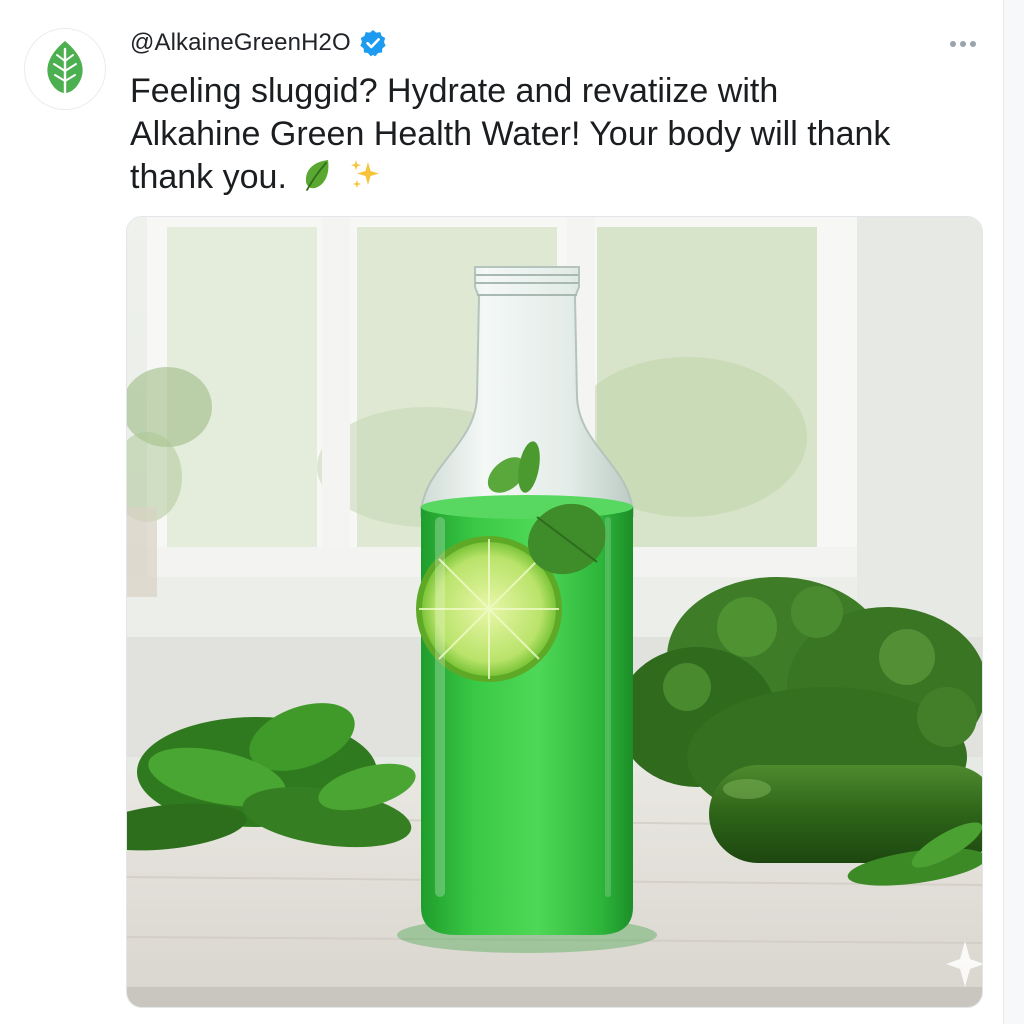 This screenshot has height=1024, width=1024. I want to click on verified-badge-icon, so click(373, 43).